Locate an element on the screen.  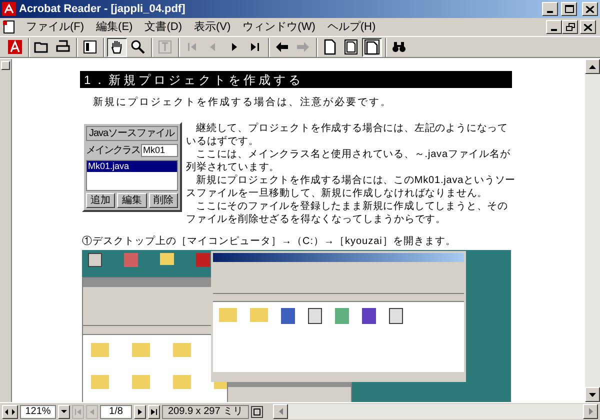
binoculars-icon is located at coordinates (399, 47).